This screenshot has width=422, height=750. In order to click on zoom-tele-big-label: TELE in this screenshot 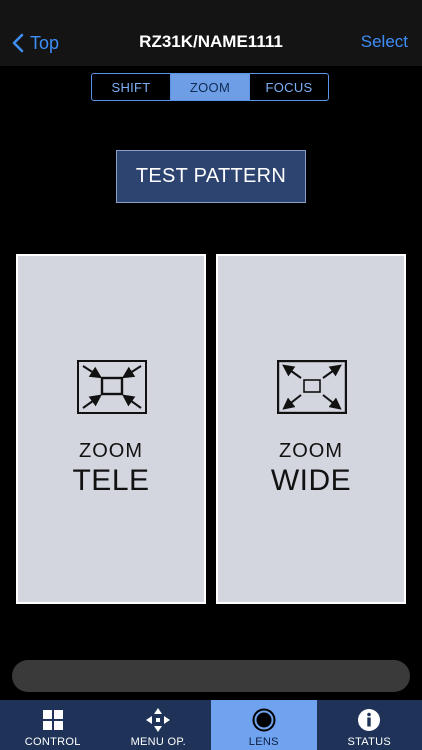, I will do `click(111, 480)`.